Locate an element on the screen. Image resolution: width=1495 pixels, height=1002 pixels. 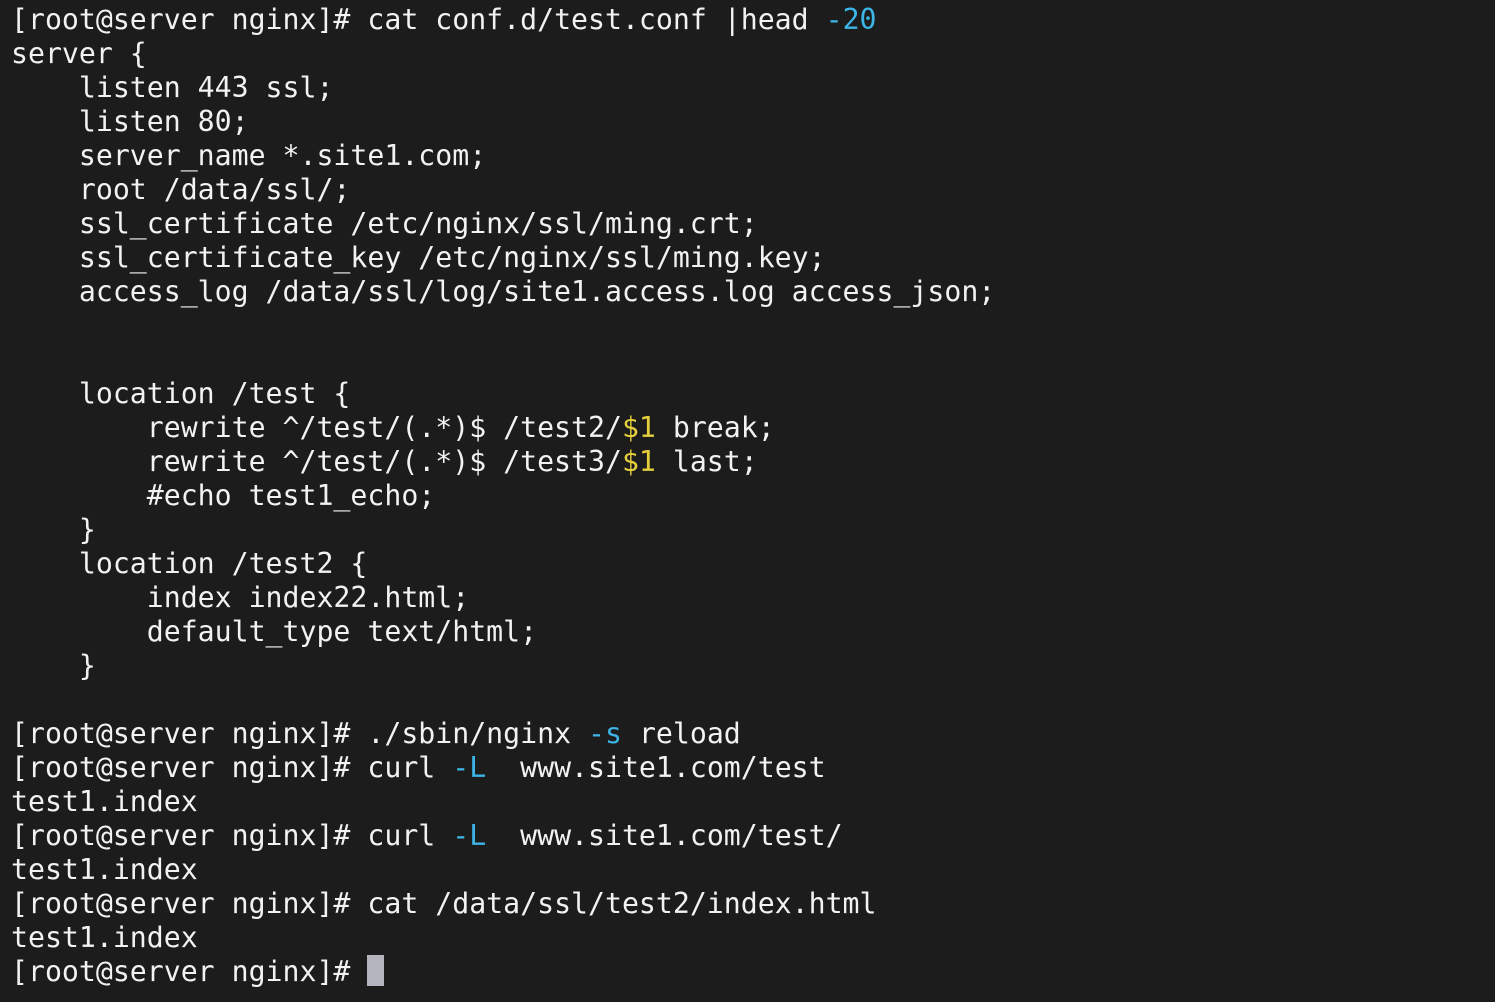
text-segment: www.site1.com/test/ is located at coordinates (664, 835).